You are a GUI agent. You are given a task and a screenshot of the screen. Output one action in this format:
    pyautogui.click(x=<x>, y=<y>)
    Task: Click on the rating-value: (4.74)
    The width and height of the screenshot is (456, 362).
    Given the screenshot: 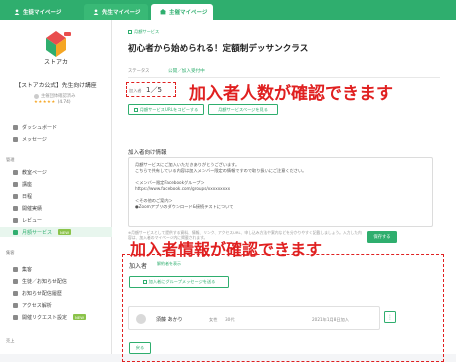 What is the action you would take?
    pyautogui.click(x=64, y=102)
    